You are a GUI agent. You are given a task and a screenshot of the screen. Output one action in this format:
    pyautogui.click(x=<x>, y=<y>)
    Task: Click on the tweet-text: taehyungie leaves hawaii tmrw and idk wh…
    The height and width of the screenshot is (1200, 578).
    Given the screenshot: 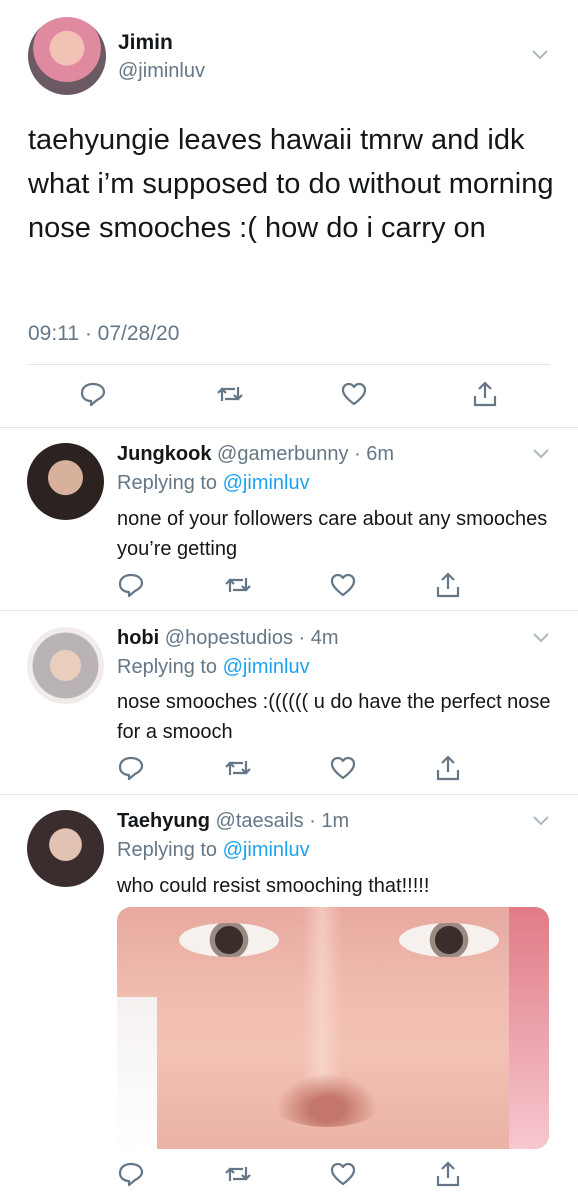 What is the action you would take?
    pyautogui.click(x=291, y=184)
    